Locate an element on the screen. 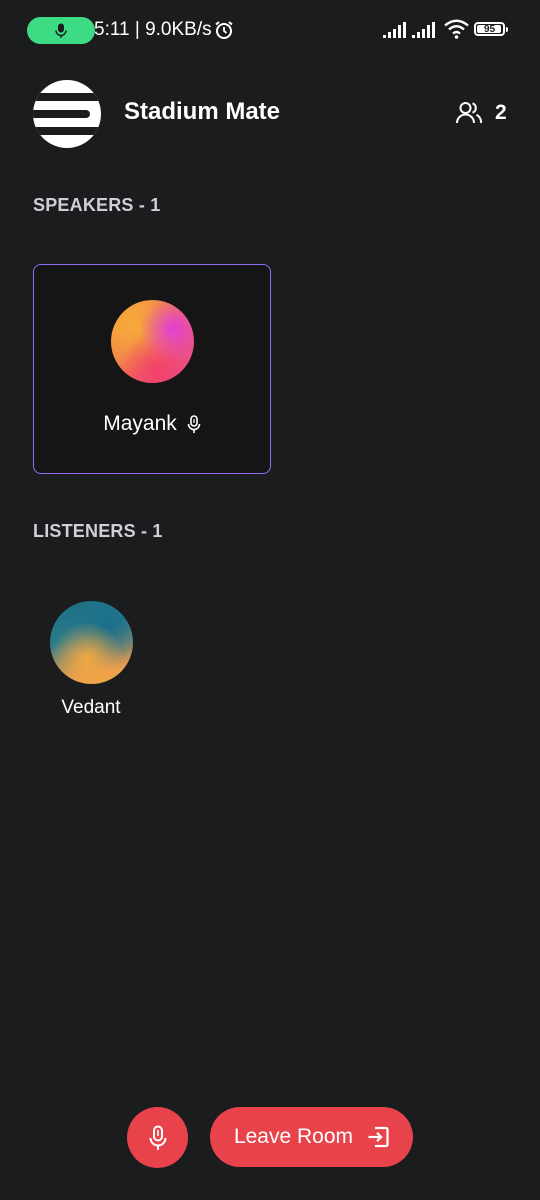  speaker-card: Mayank is located at coordinates (152, 369).